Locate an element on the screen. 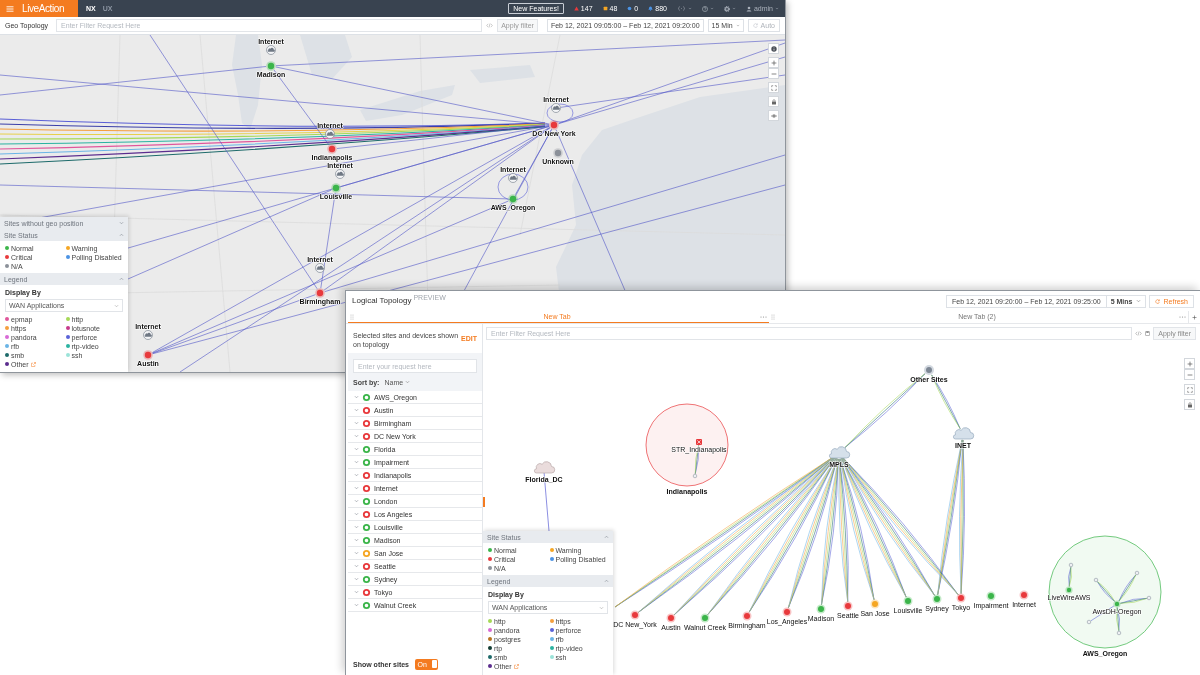 The image size is (1200, 675). hub-node-icon is located at coordinates (929, 370).